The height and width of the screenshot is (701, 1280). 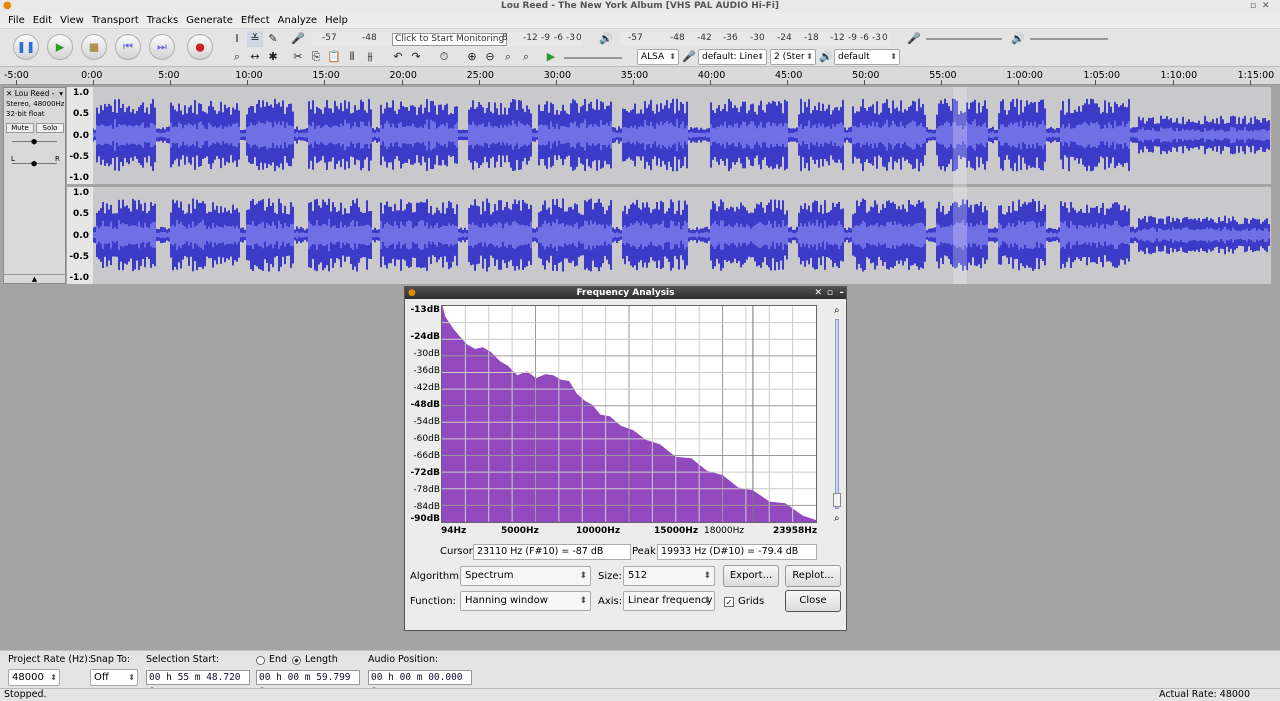 What do you see at coordinates (81, 214) in the screenshot?
I see `scale-label: 0.5` at bounding box center [81, 214].